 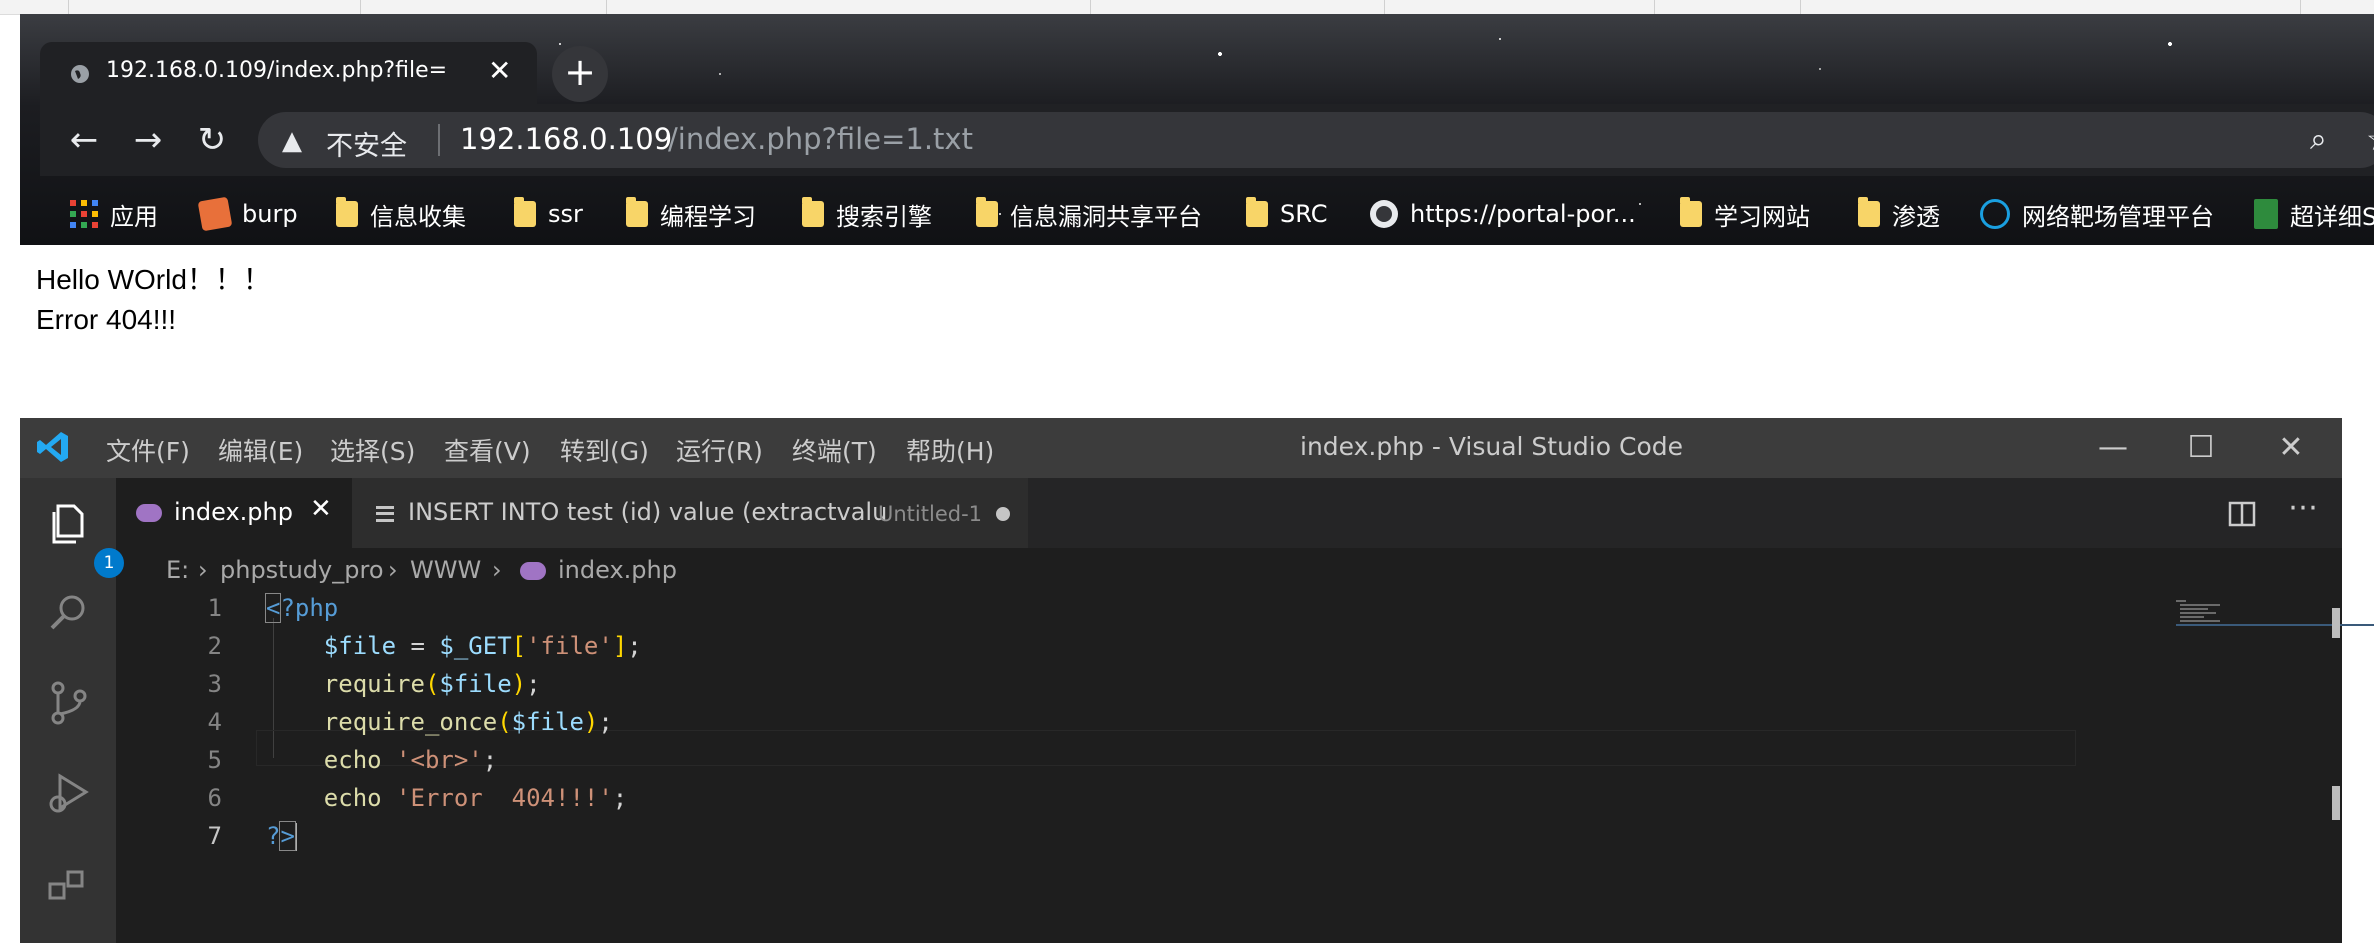 I want to click on forward-arrow-icon: →, so click(x=148, y=140).